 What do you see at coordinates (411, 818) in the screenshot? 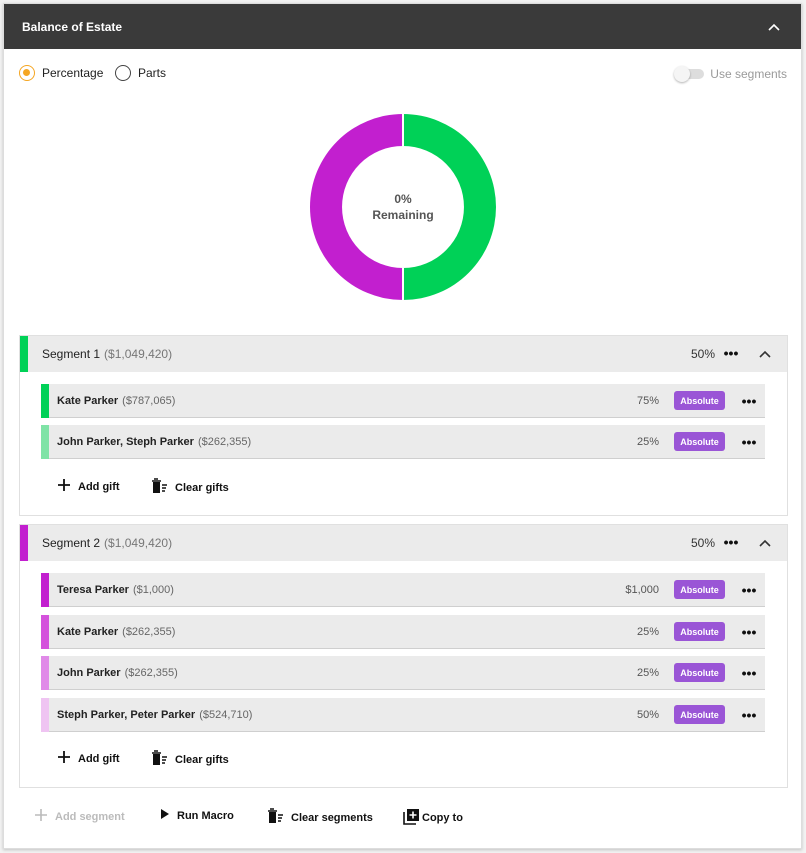
I see `copy-plus-icon` at bounding box center [411, 818].